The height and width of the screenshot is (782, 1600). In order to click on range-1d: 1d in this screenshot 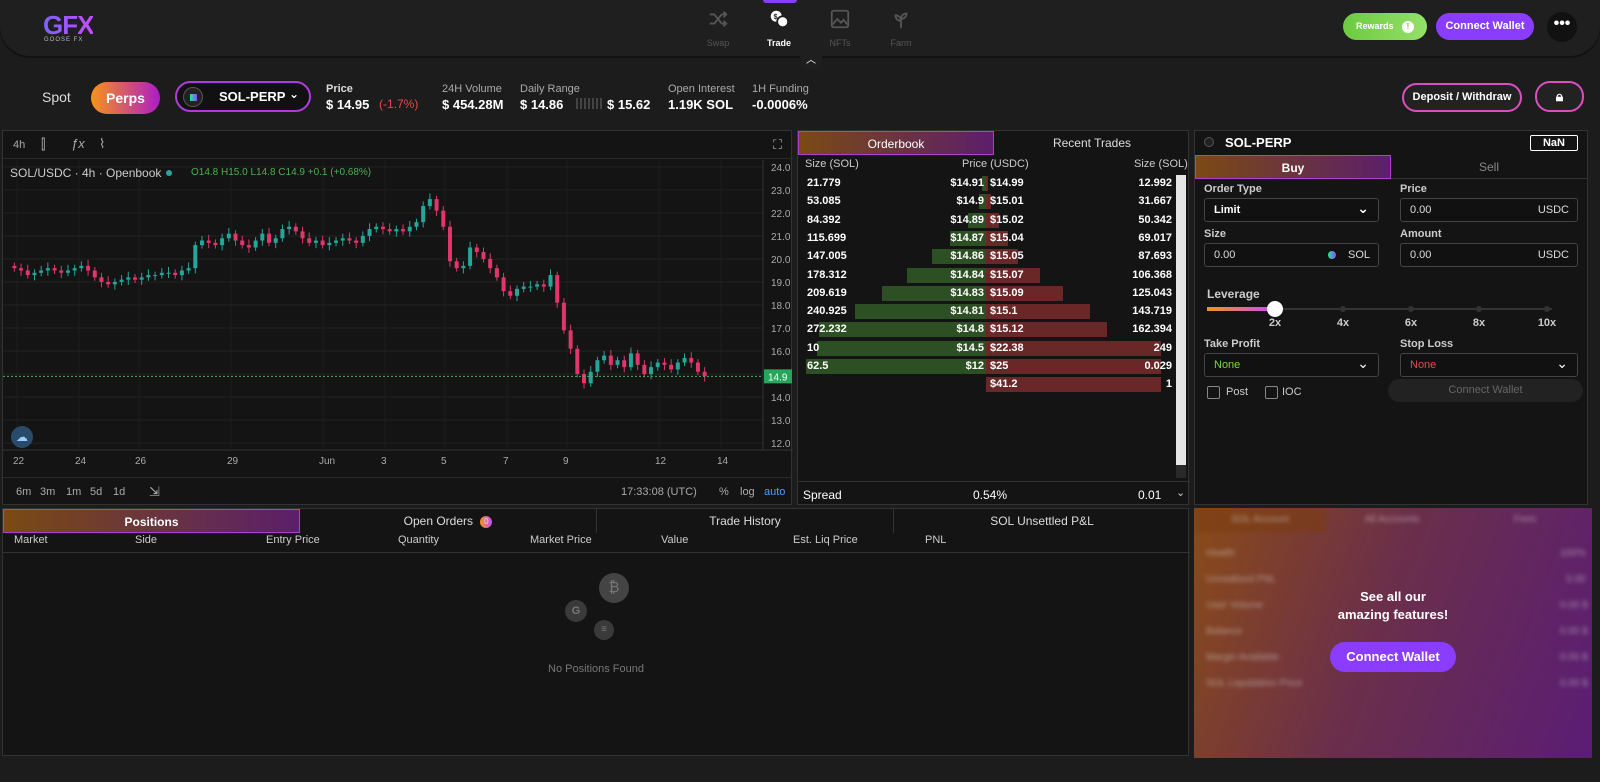, I will do `click(119, 492)`.